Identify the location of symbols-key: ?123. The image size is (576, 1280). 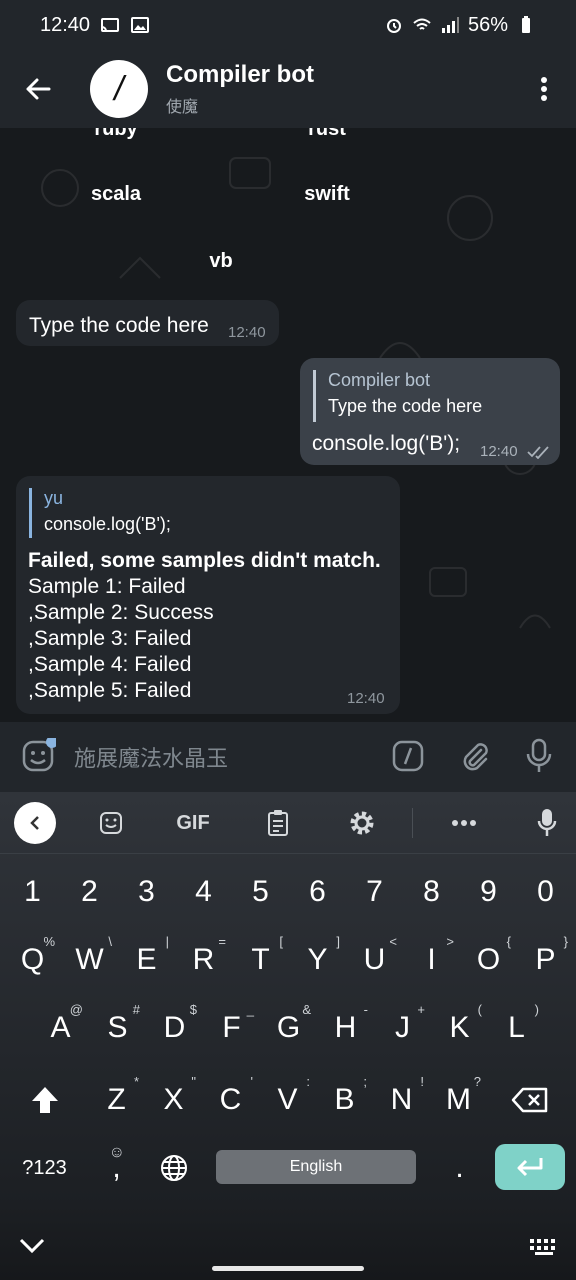
(44, 1168).